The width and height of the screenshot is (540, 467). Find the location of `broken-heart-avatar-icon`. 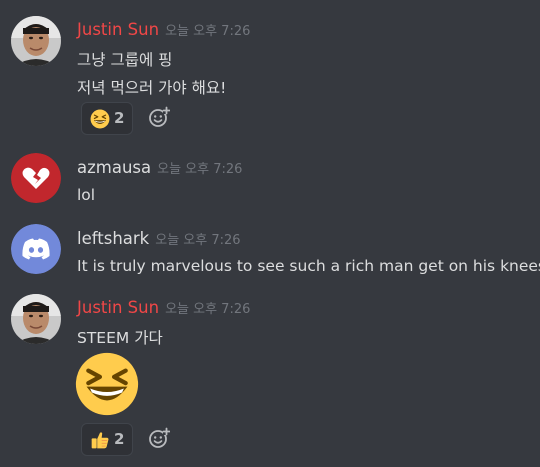

broken-heart-avatar-icon is located at coordinates (36, 178).